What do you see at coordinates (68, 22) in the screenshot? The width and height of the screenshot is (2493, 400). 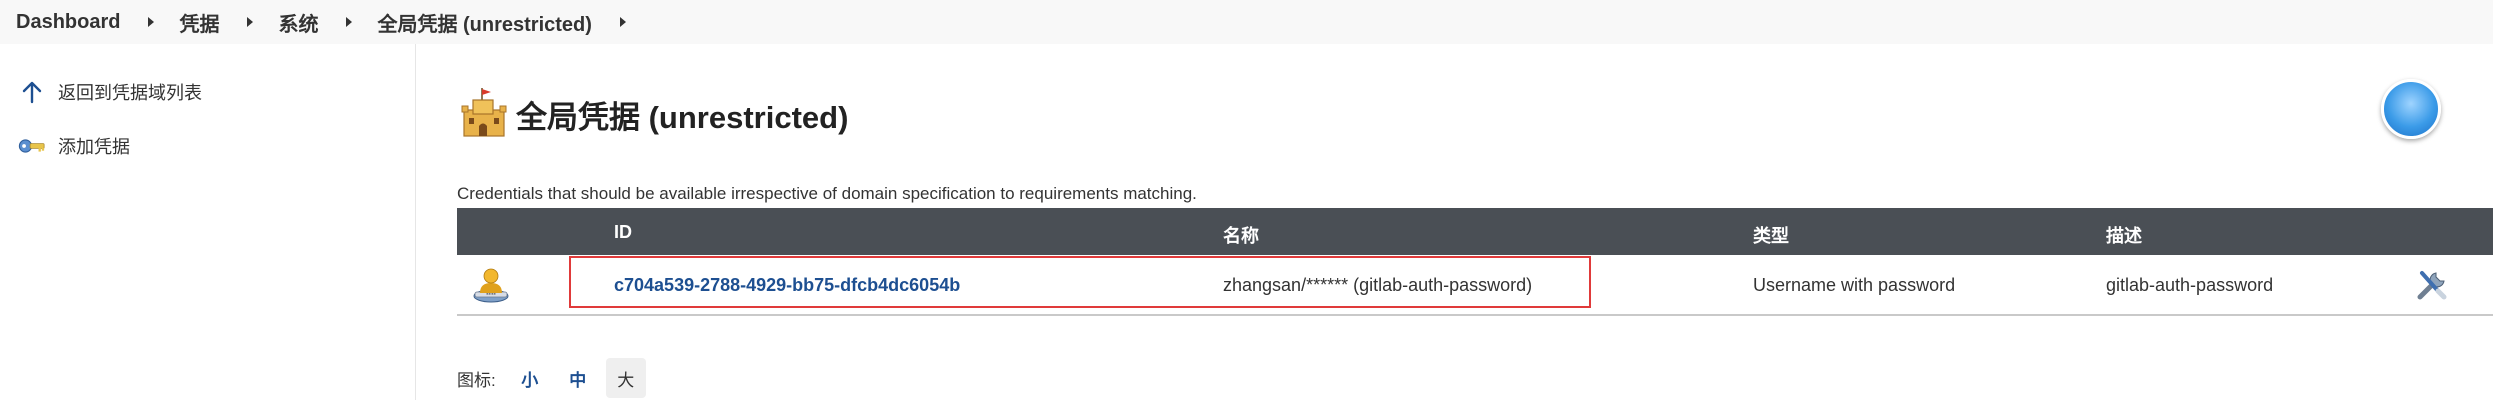 I see `breadcrumb-dashboard: Dashboard` at bounding box center [68, 22].